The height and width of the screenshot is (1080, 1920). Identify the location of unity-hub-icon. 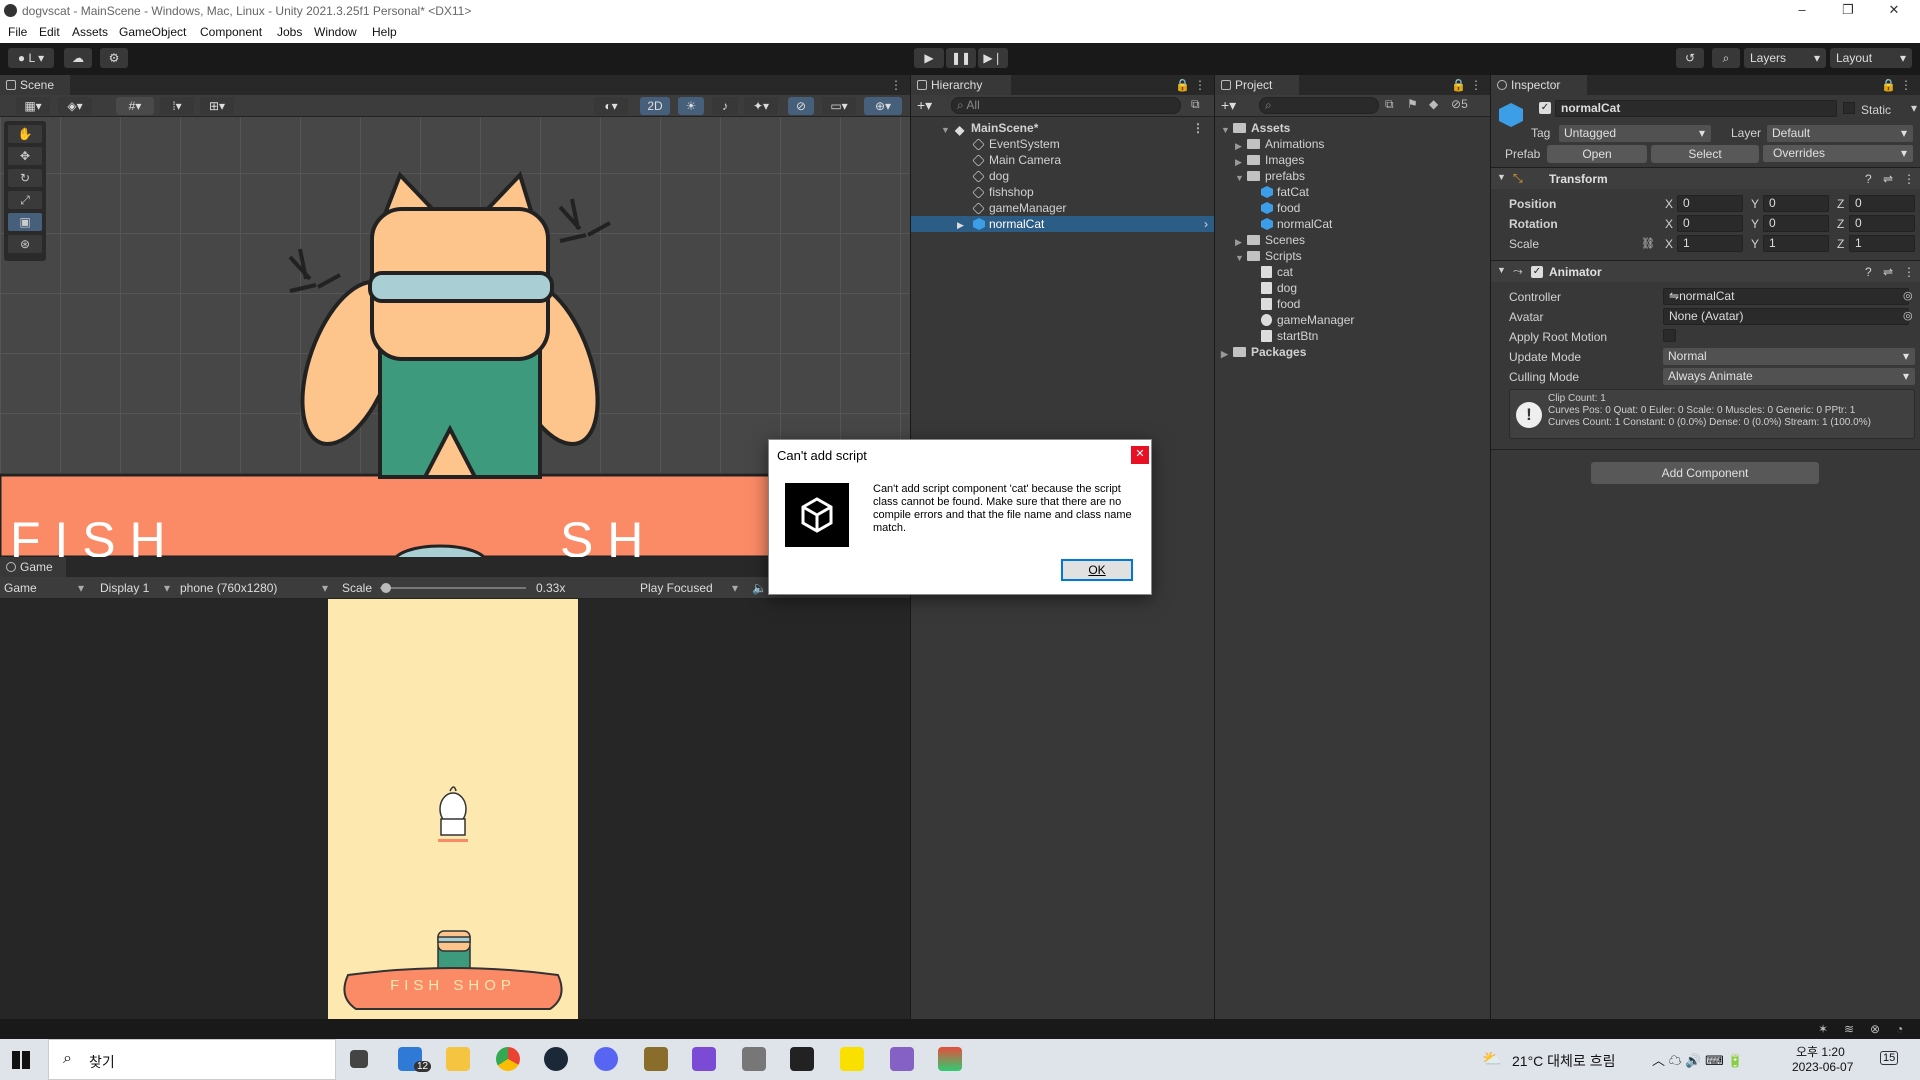
(754, 1059).